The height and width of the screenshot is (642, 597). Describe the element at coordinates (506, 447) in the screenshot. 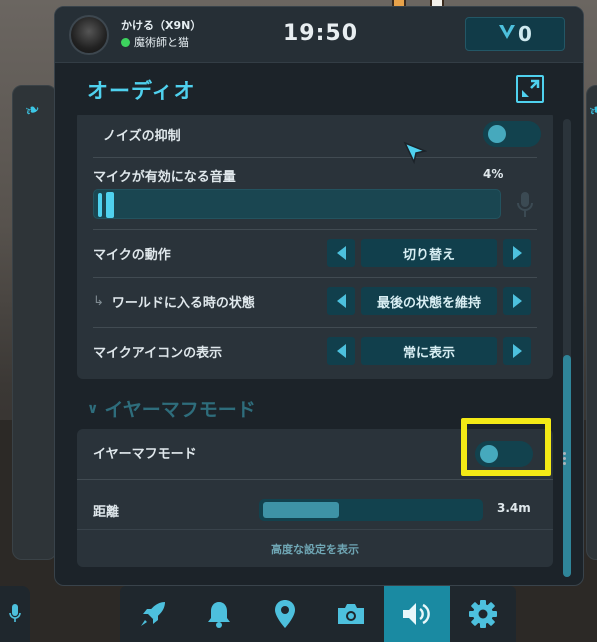

I see `highlight-box` at that location.